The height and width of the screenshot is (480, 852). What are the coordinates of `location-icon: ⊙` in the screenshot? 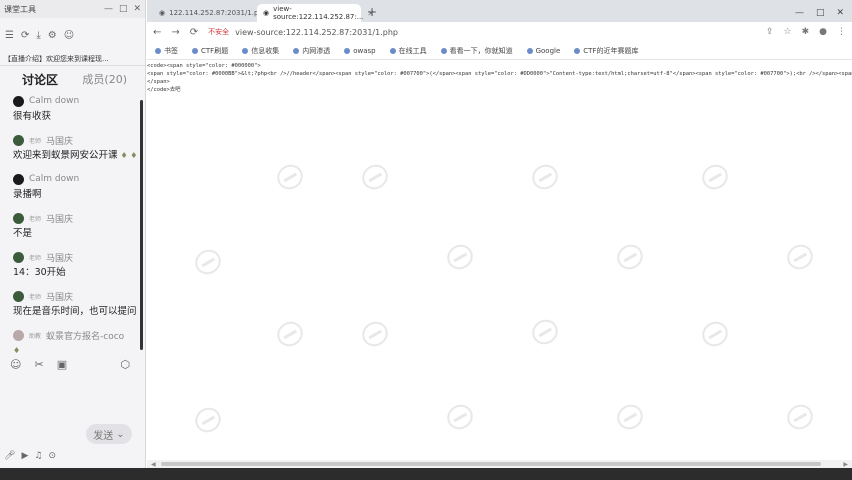 It's located at (52, 456).